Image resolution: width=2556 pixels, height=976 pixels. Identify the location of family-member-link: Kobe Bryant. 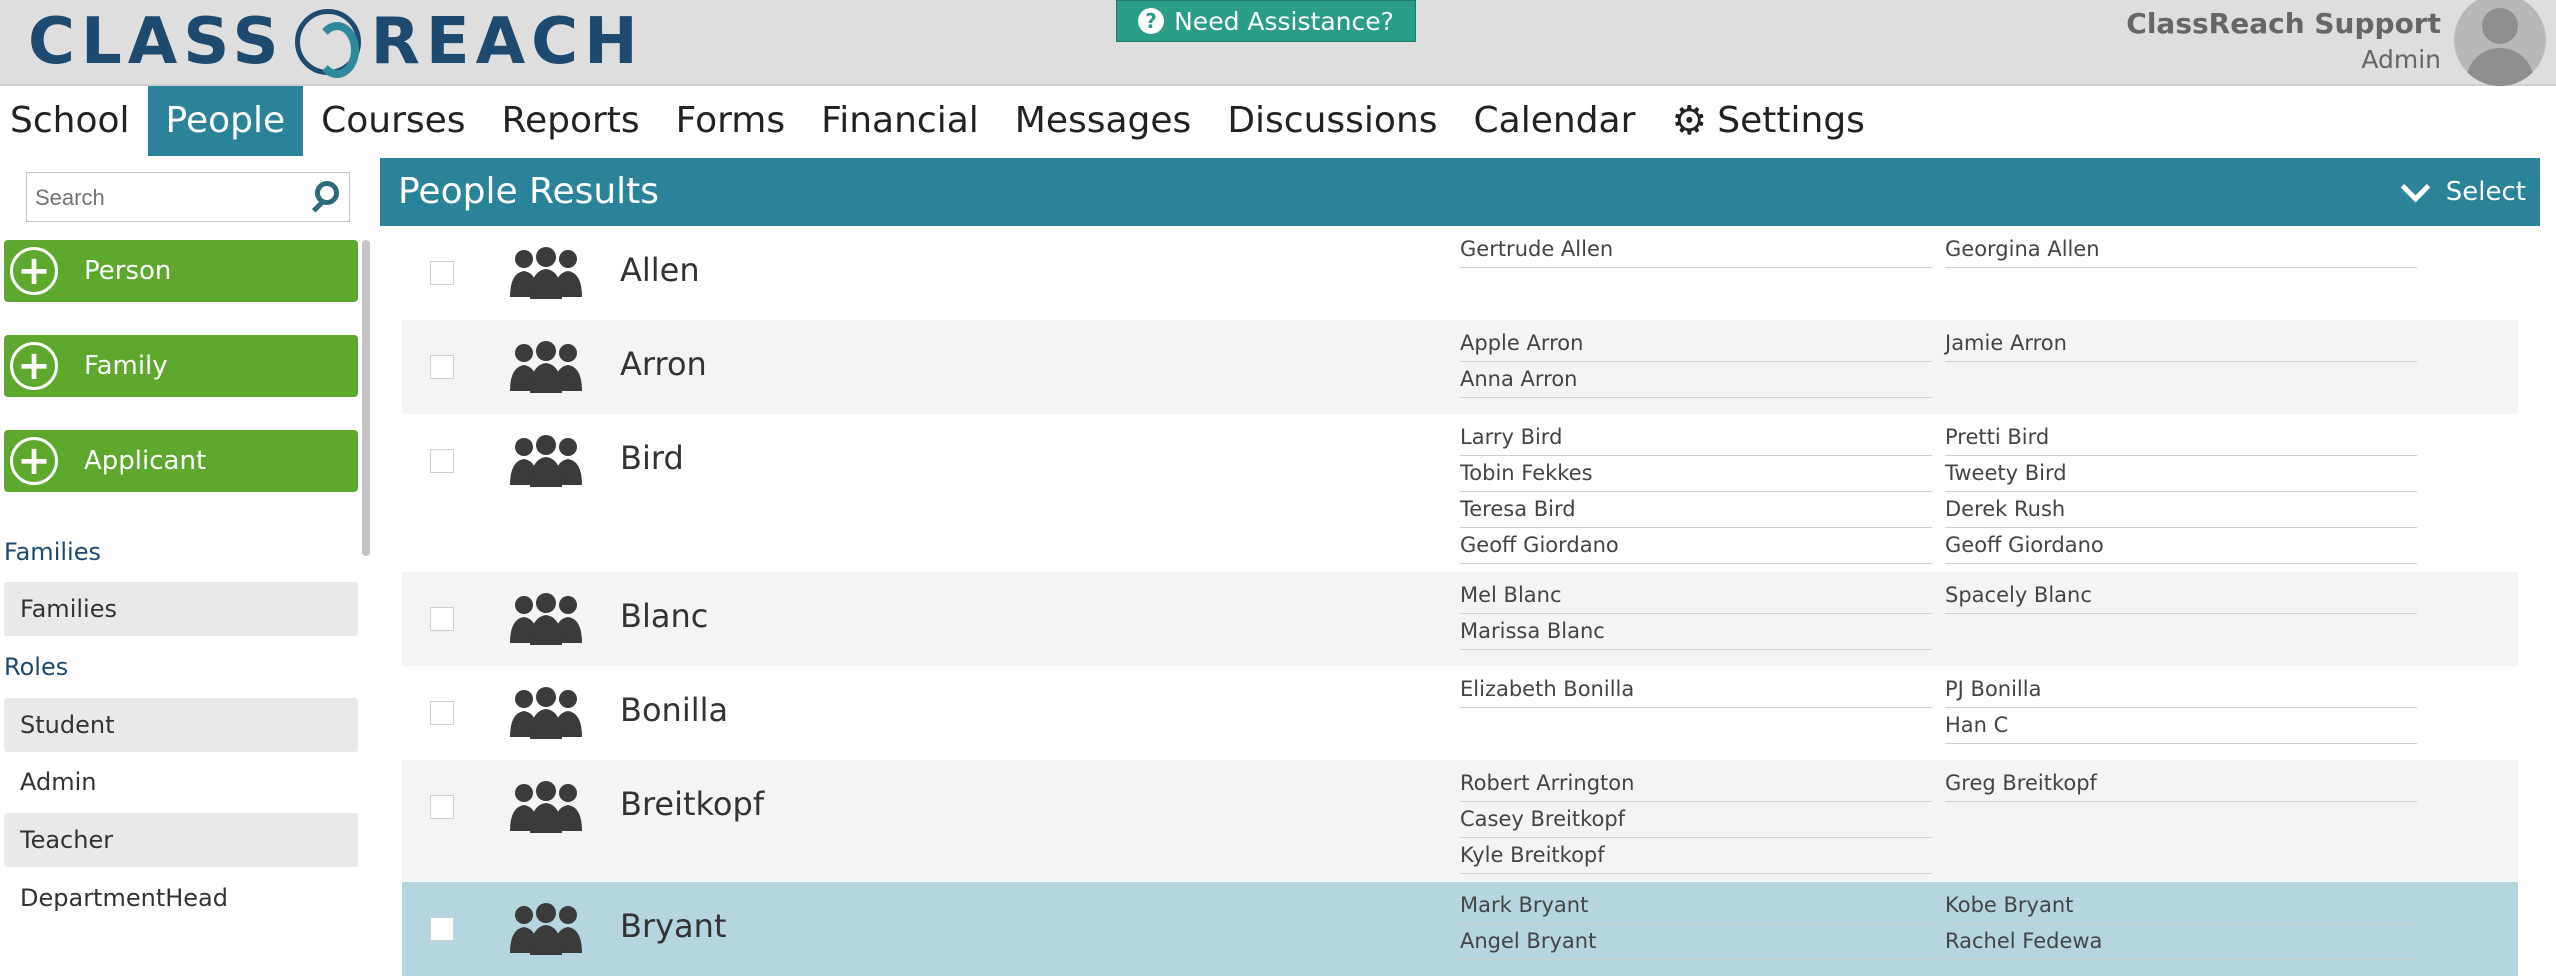
(2181, 906).